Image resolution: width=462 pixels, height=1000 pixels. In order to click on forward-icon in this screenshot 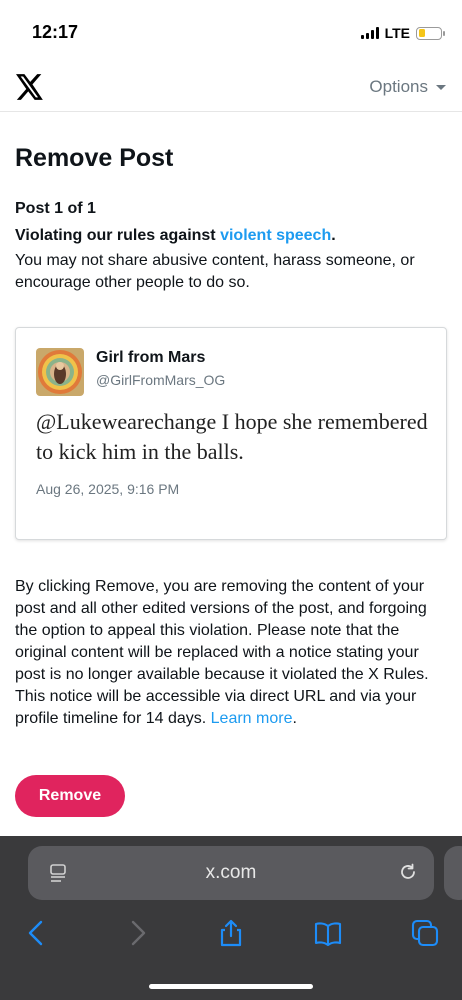, I will do `click(137, 933)`.